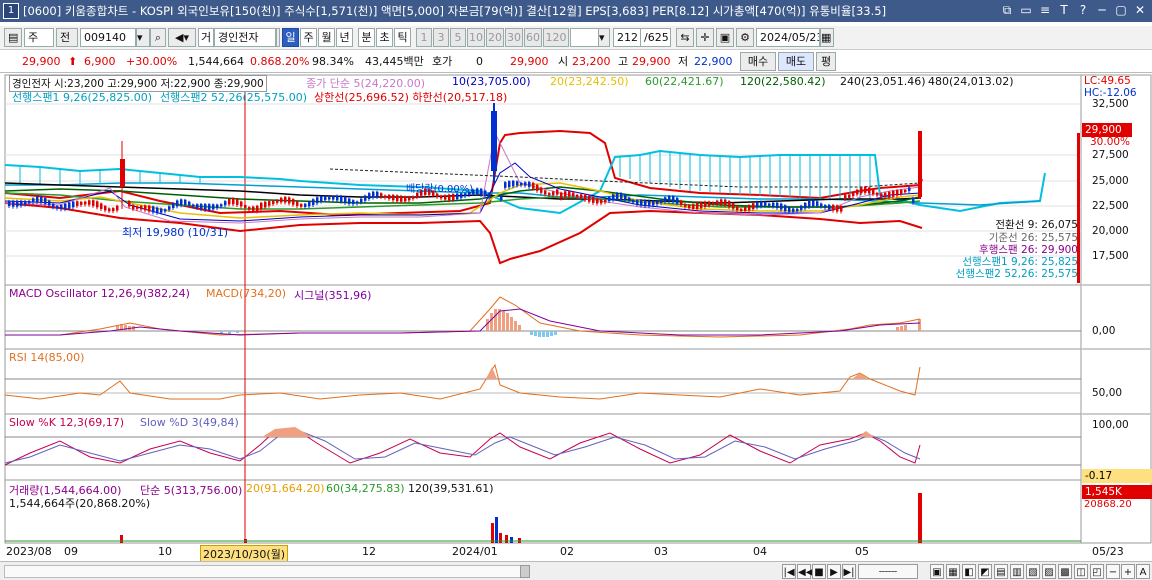 The height and width of the screenshot is (580, 1152). Describe the element at coordinates (495, 37) in the screenshot. I see `interval-20: 20` at that location.